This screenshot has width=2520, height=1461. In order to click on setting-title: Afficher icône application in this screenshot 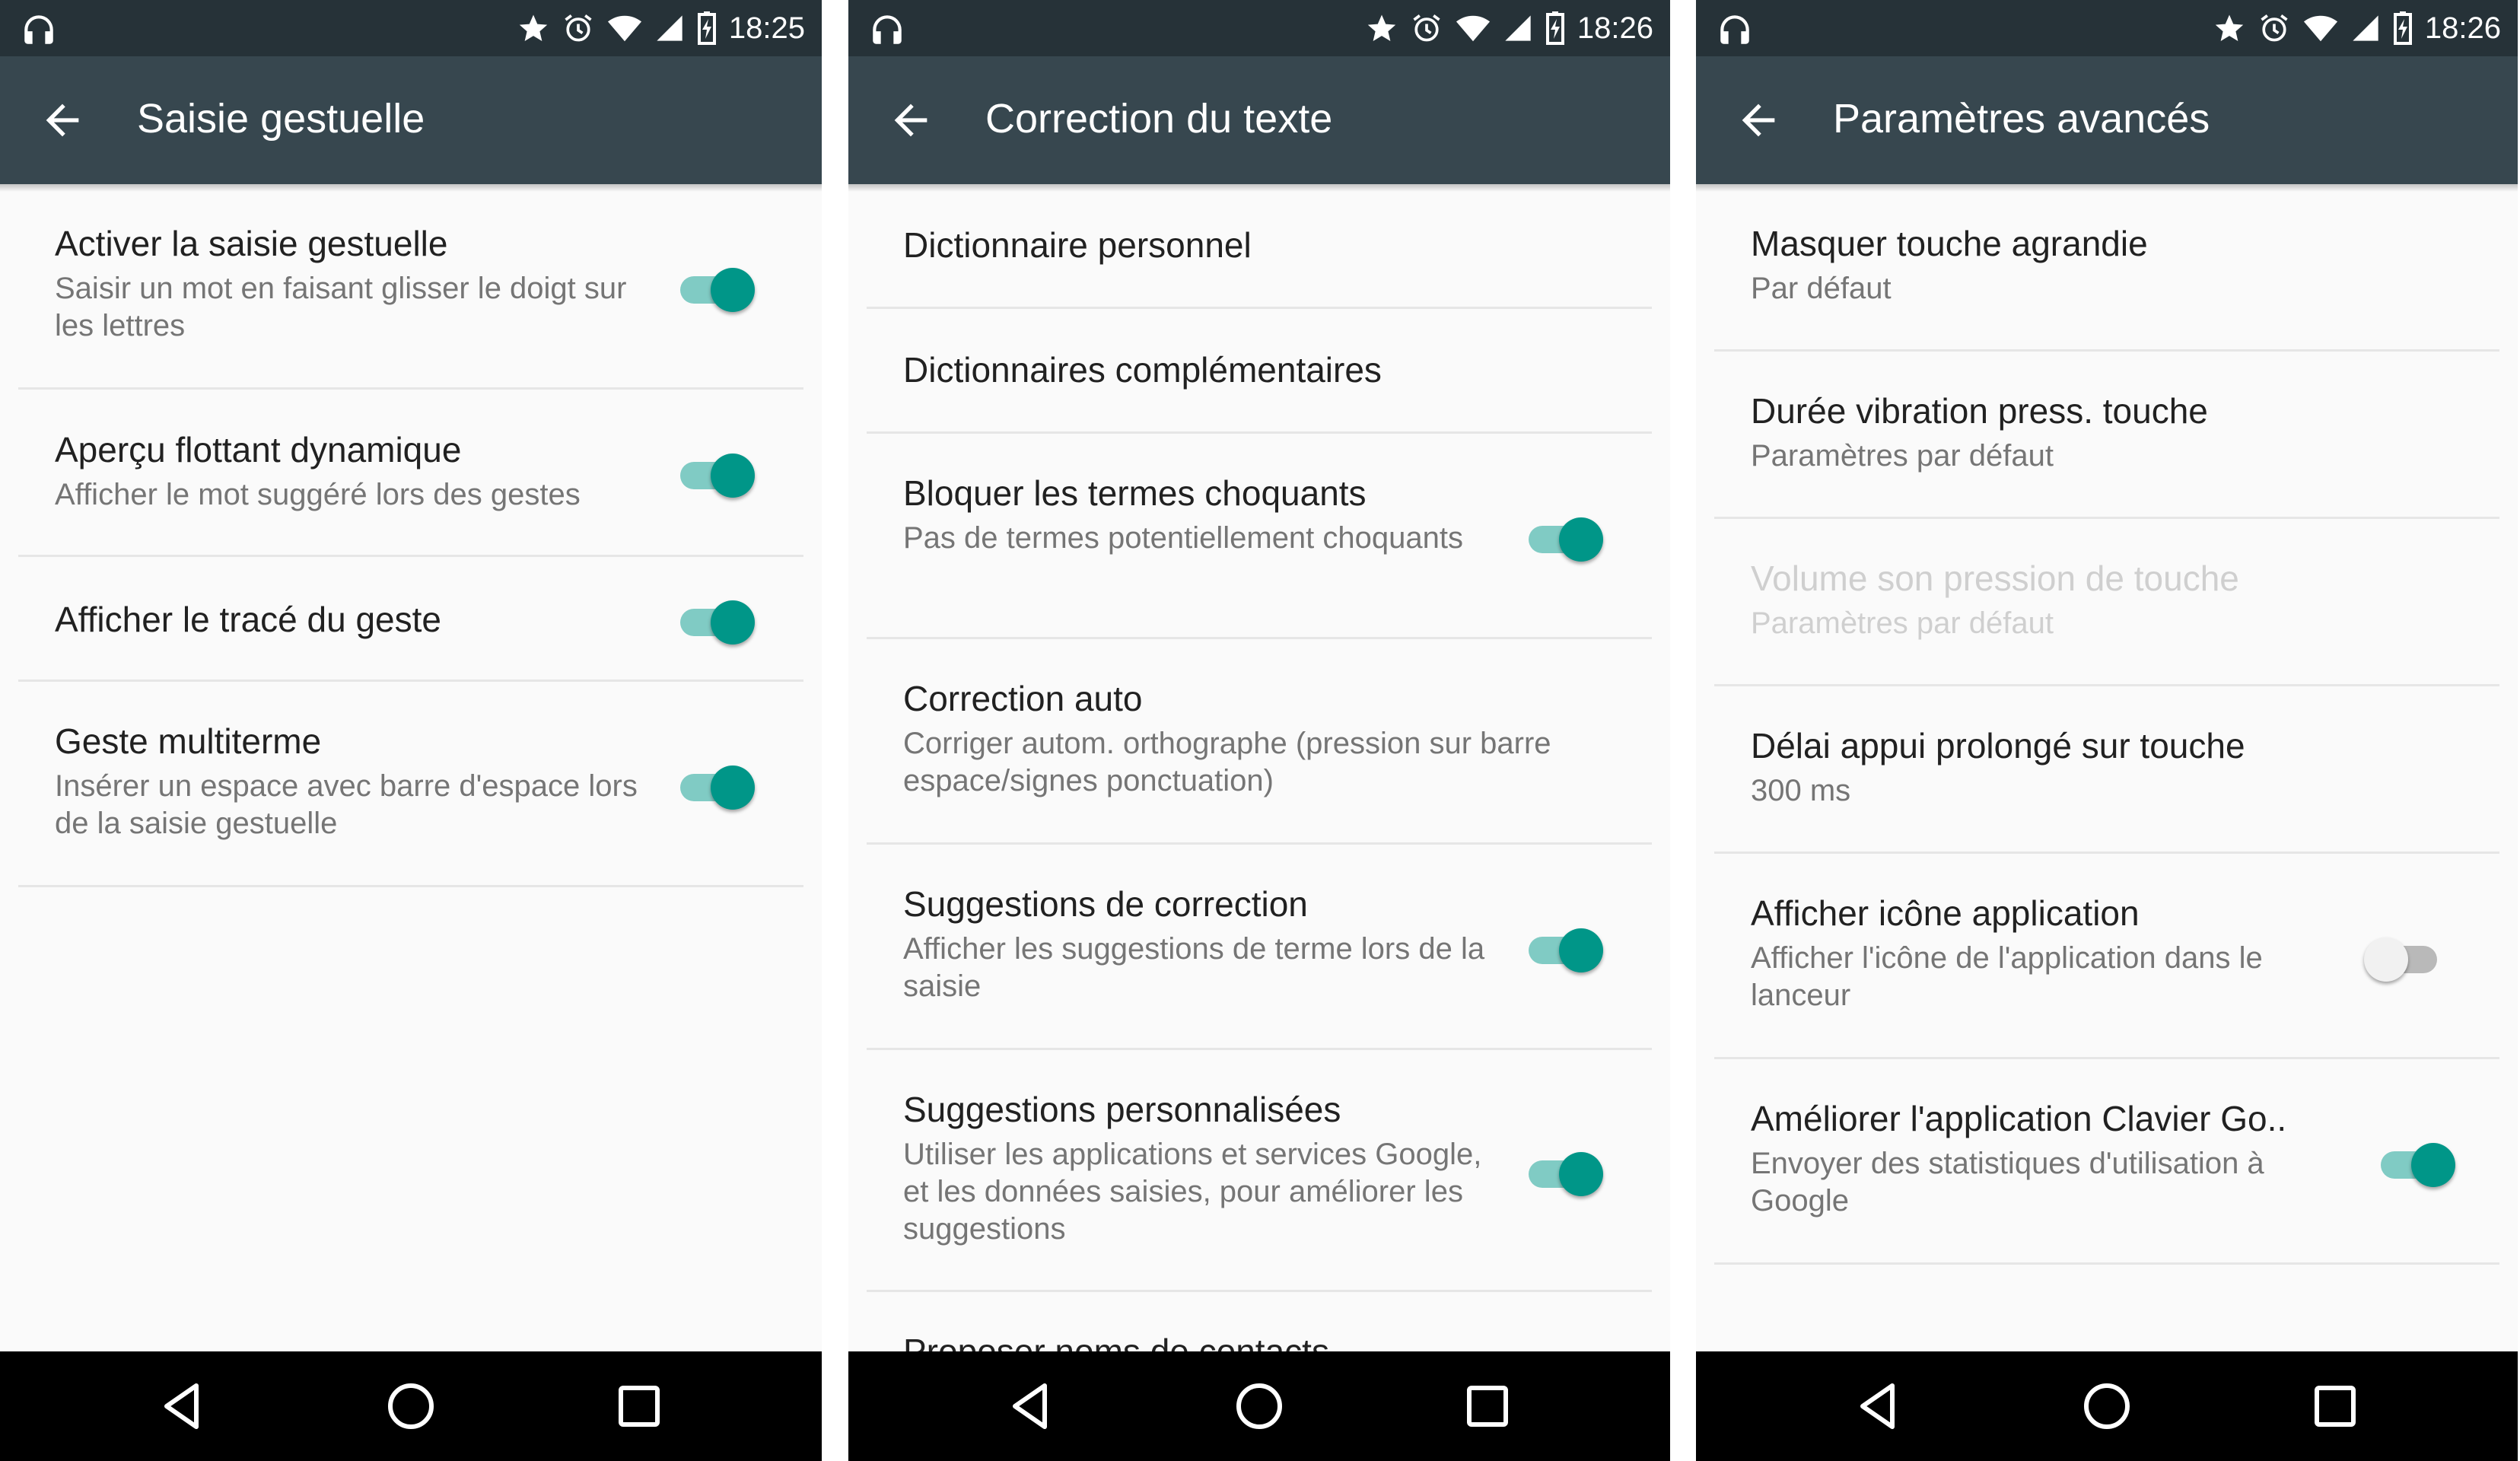, I will do `click(1945, 913)`.